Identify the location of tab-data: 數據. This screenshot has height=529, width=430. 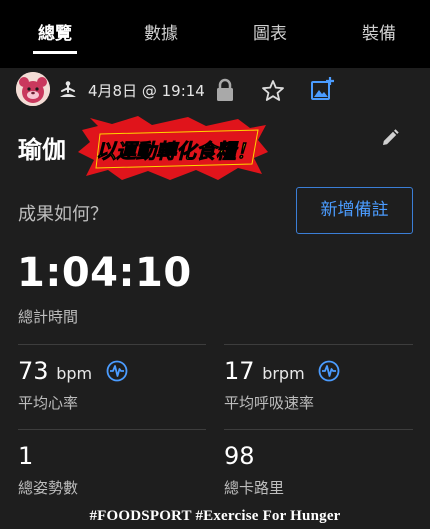
(161, 34).